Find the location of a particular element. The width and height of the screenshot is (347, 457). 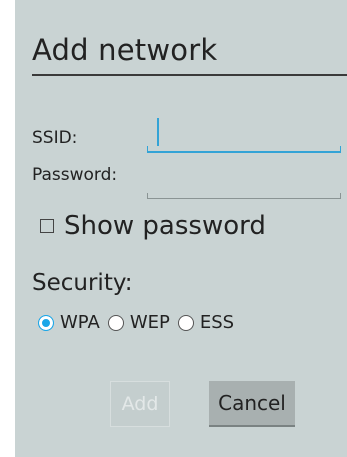

security-option-wep: WEP is located at coordinates (140, 322).